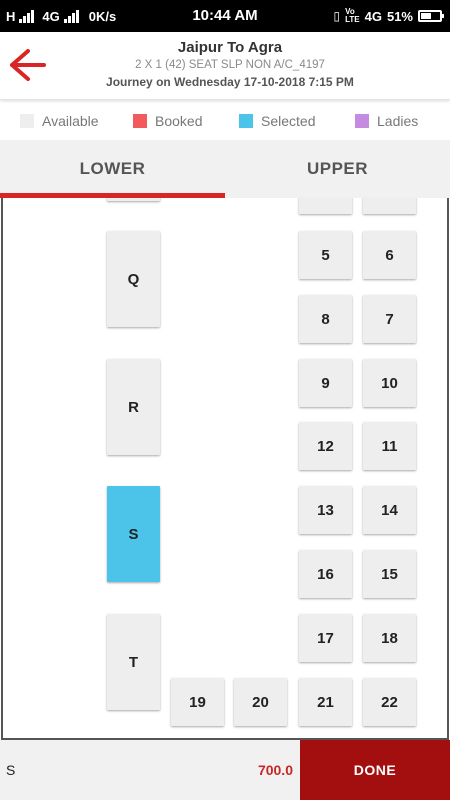 Image resolution: width=450 pixels, height=800 pixels. What do you see at coordinates (133, 534) in the screenshot?
I see `sleeper-seat-s: S` at bounding box center [133, 534].